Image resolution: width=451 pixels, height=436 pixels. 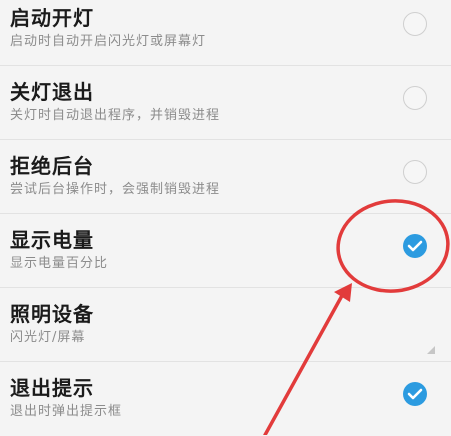 I want to click on setting-title: 退出提示, so click(x=52, y=388).